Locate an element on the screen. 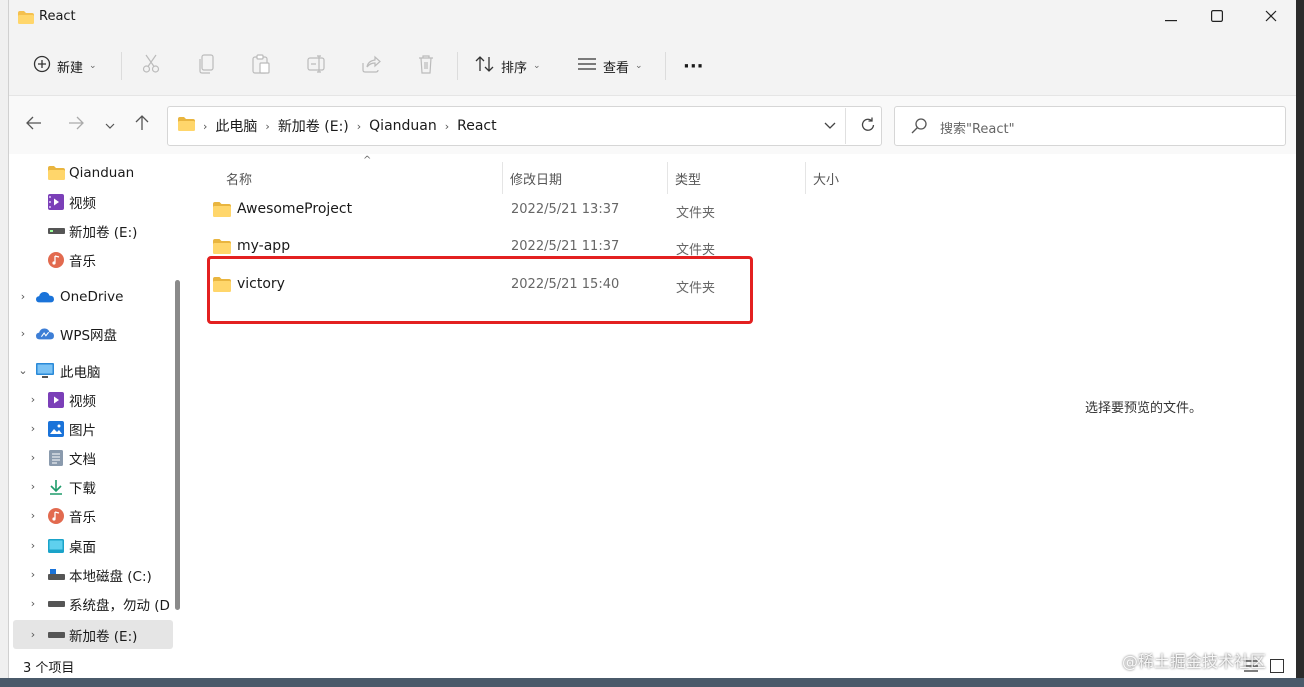 The height and width of the screenshot is (687, 1304). arrow-left-icon is located at coordinates (34, 125).